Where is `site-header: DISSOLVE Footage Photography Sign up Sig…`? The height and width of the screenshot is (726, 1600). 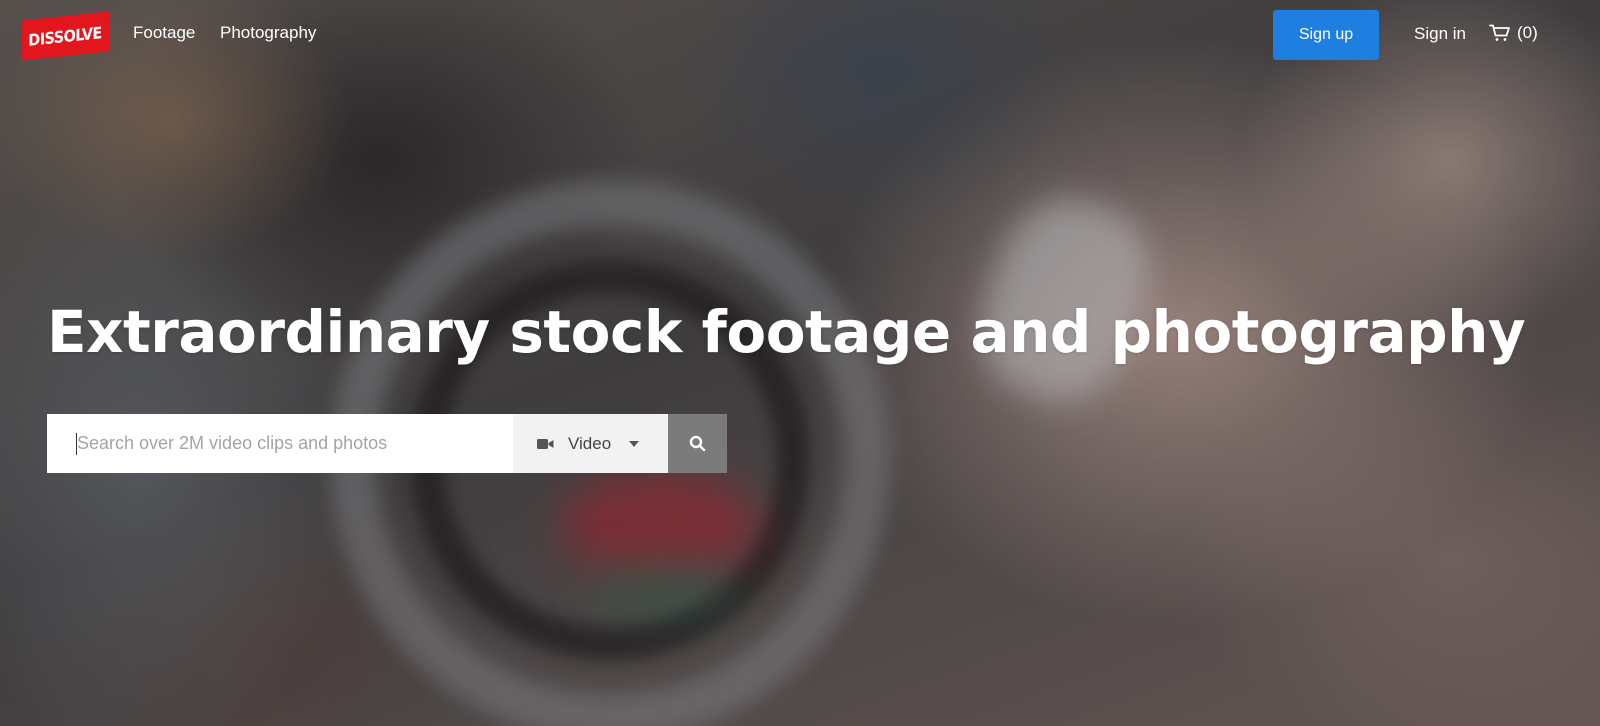 site-header: DISSOLVE Footage Photography Sign up Sig… is located at coordinates (800, 35).